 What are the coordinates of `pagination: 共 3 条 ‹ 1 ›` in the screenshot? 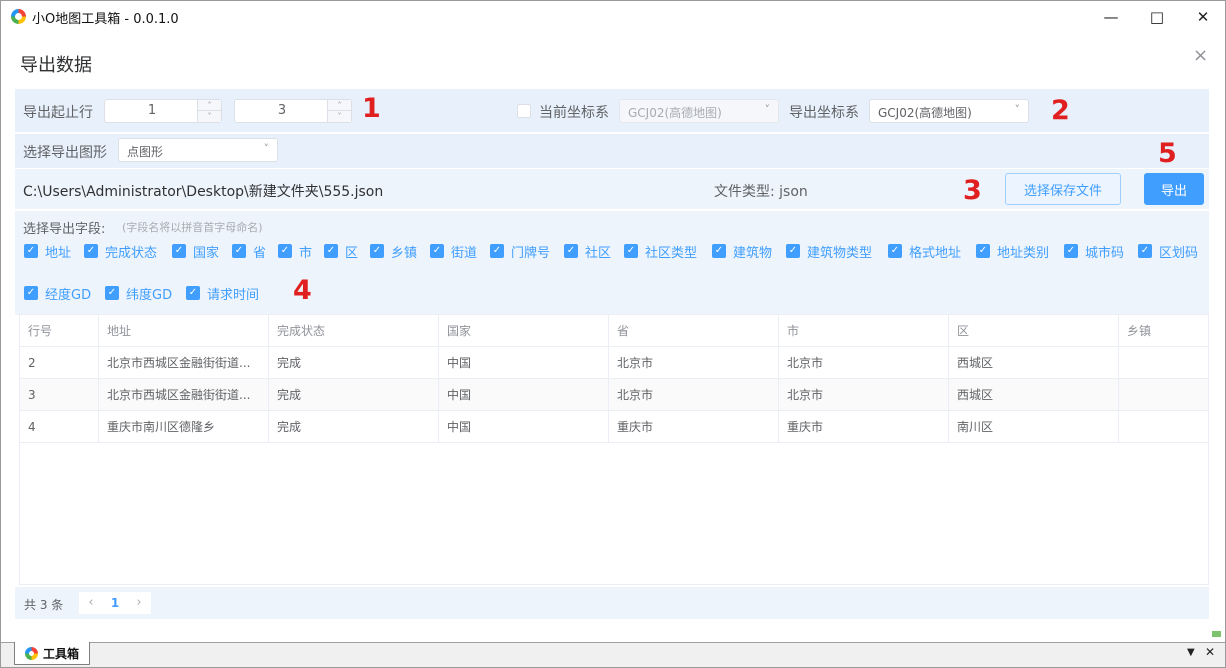 It's located at (612, 603).